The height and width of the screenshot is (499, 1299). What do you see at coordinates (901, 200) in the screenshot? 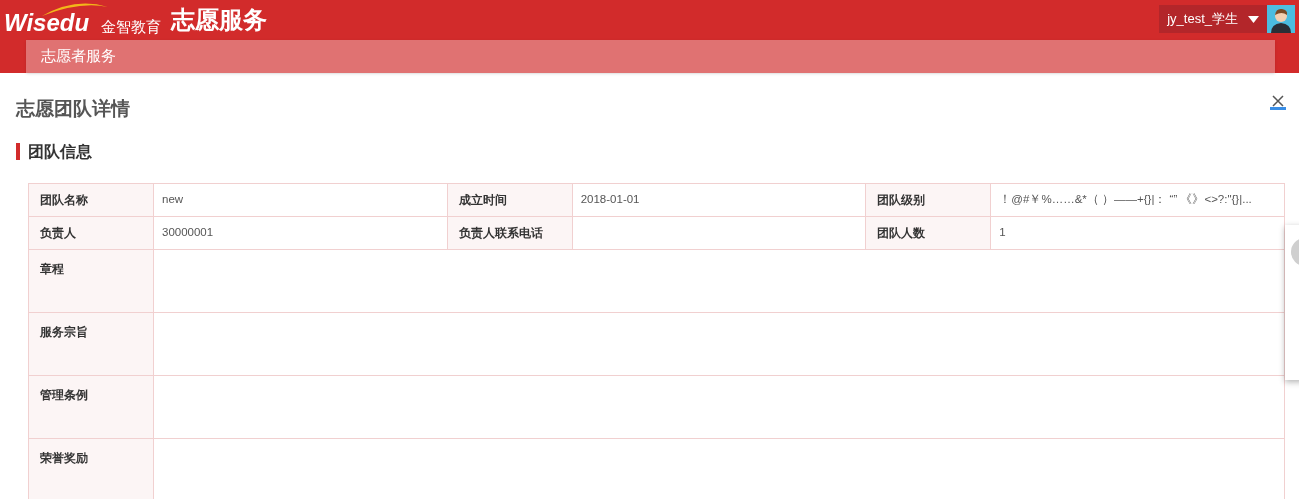
I see `field-label: 团队级别` at bounding box center [901, 200].